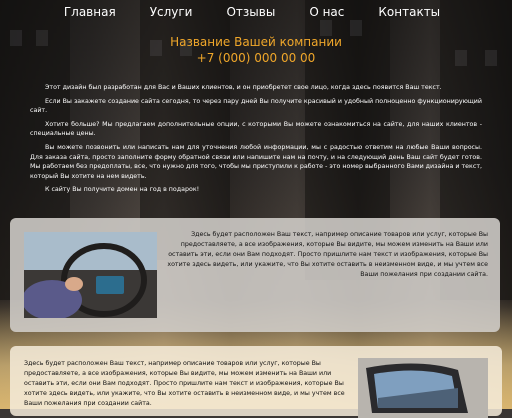 The height and width of the screenshot is (418, 512). Describe the element at coordinates (90, 18) in the screenshot. I see `nav-item-home: Главная` at that location.